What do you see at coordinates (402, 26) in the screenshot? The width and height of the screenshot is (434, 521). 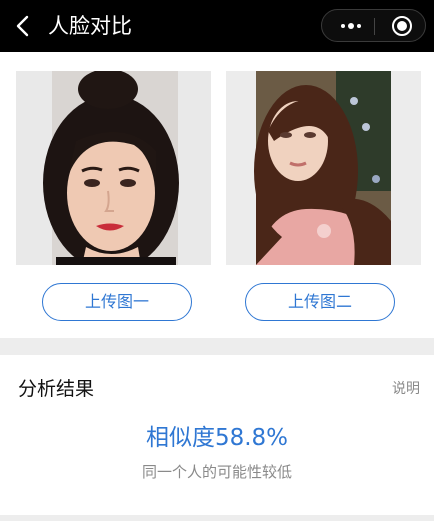 I see `target-circle-icon` at bounding box center [402, 26].